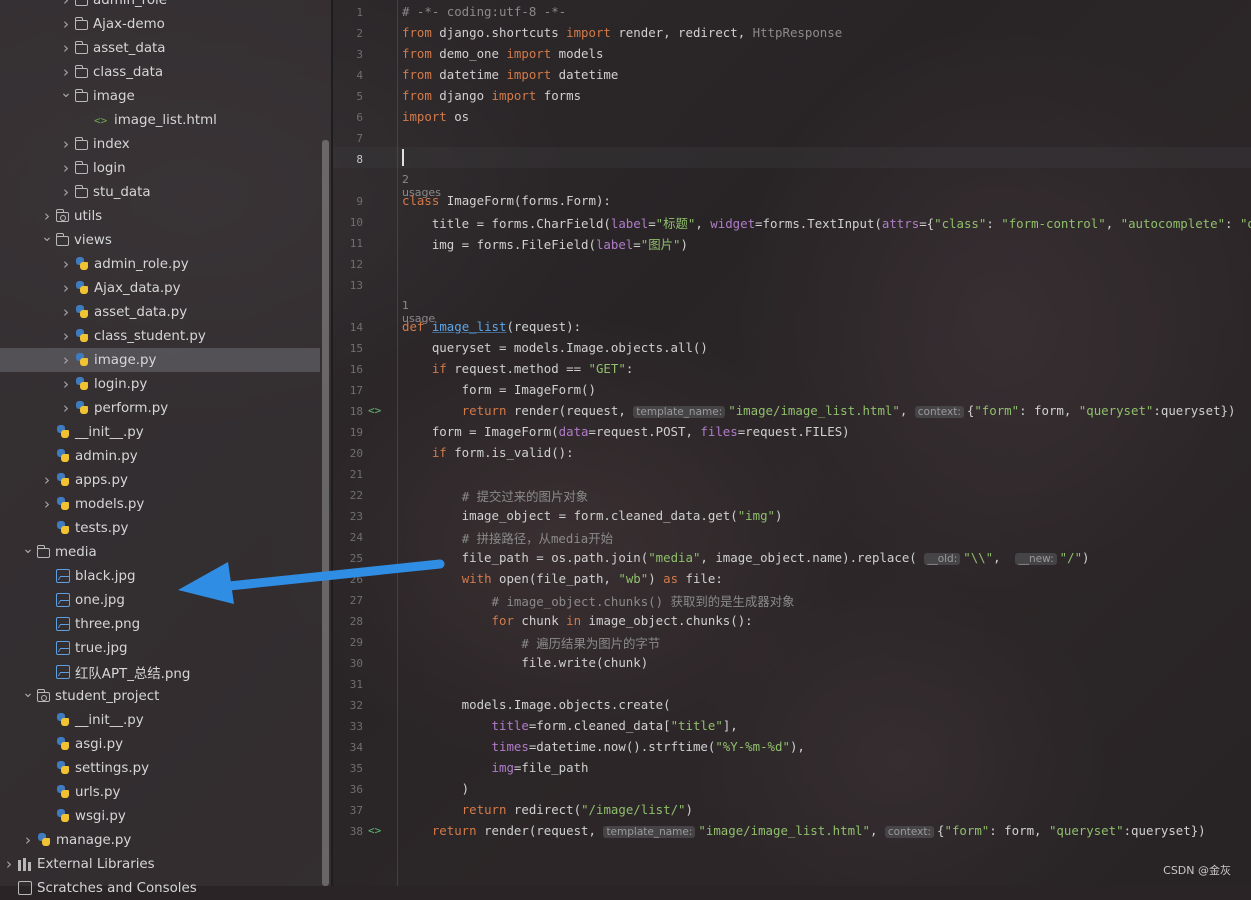  Describe the element at coordinates (160, 720) in the screenshot. I see `tree-item: __init__.py` at that location.